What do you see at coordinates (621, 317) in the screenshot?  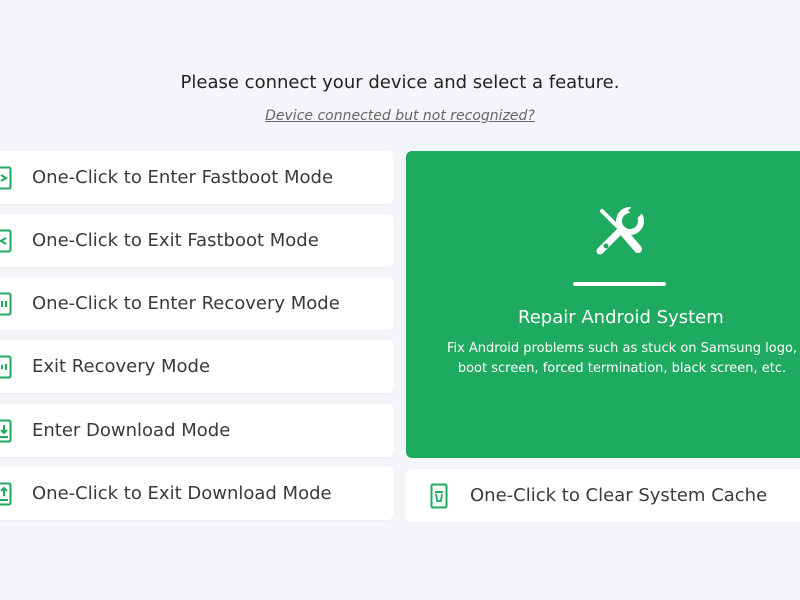 I see `repair-title: Repair Android System` at bounding box center [621, 317].